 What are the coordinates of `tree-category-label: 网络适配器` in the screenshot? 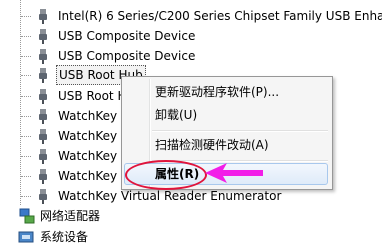 It's located at (70, 216).